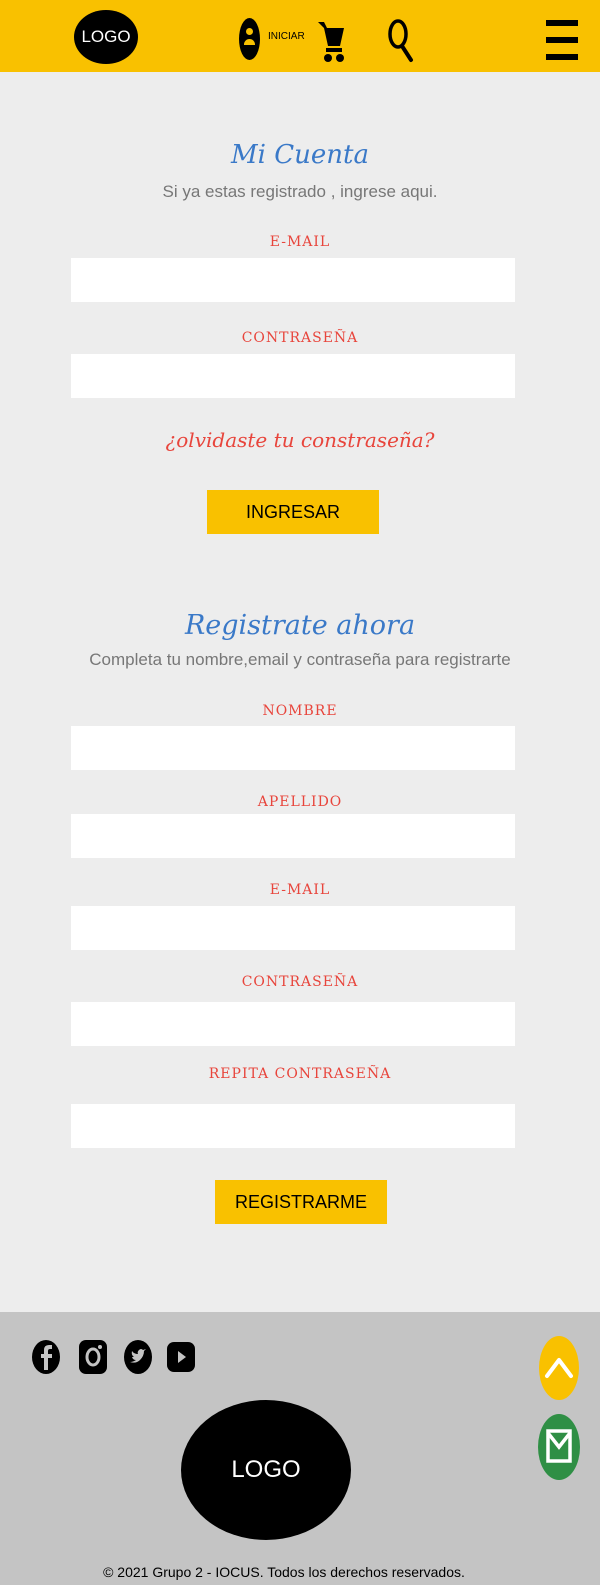 The image size is (600, 1585). Describe the element at coordinates (293, 1126) in the screenshot. I see `register-repeat-password-input` at that location.